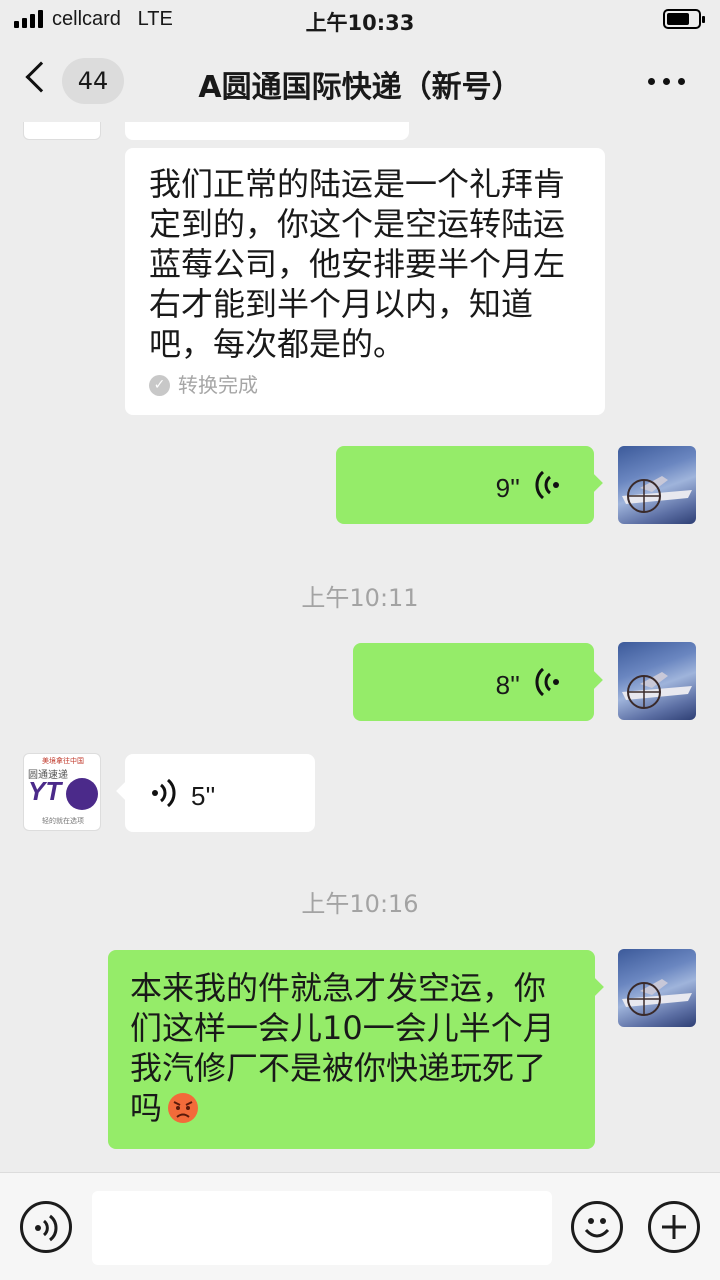 This screenshot has height=1280, width=720. What do you see at coordinates (322, 1228) in the screenshot?
I see `message-input` at bounding box center [322, 1228].